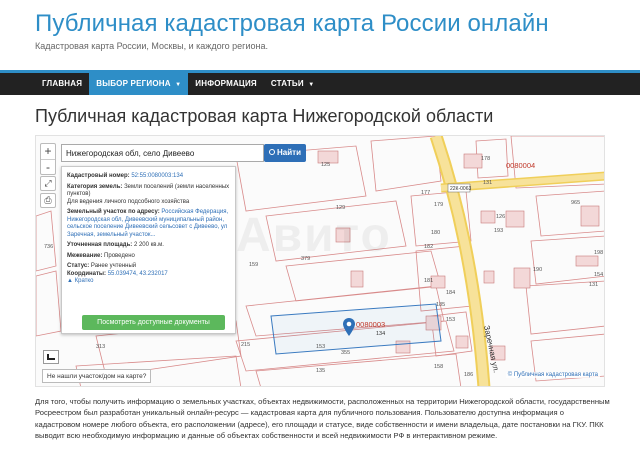  Describe the element at coordinates (162, 153) in the screenshot. I see `address-search-input` at that location.